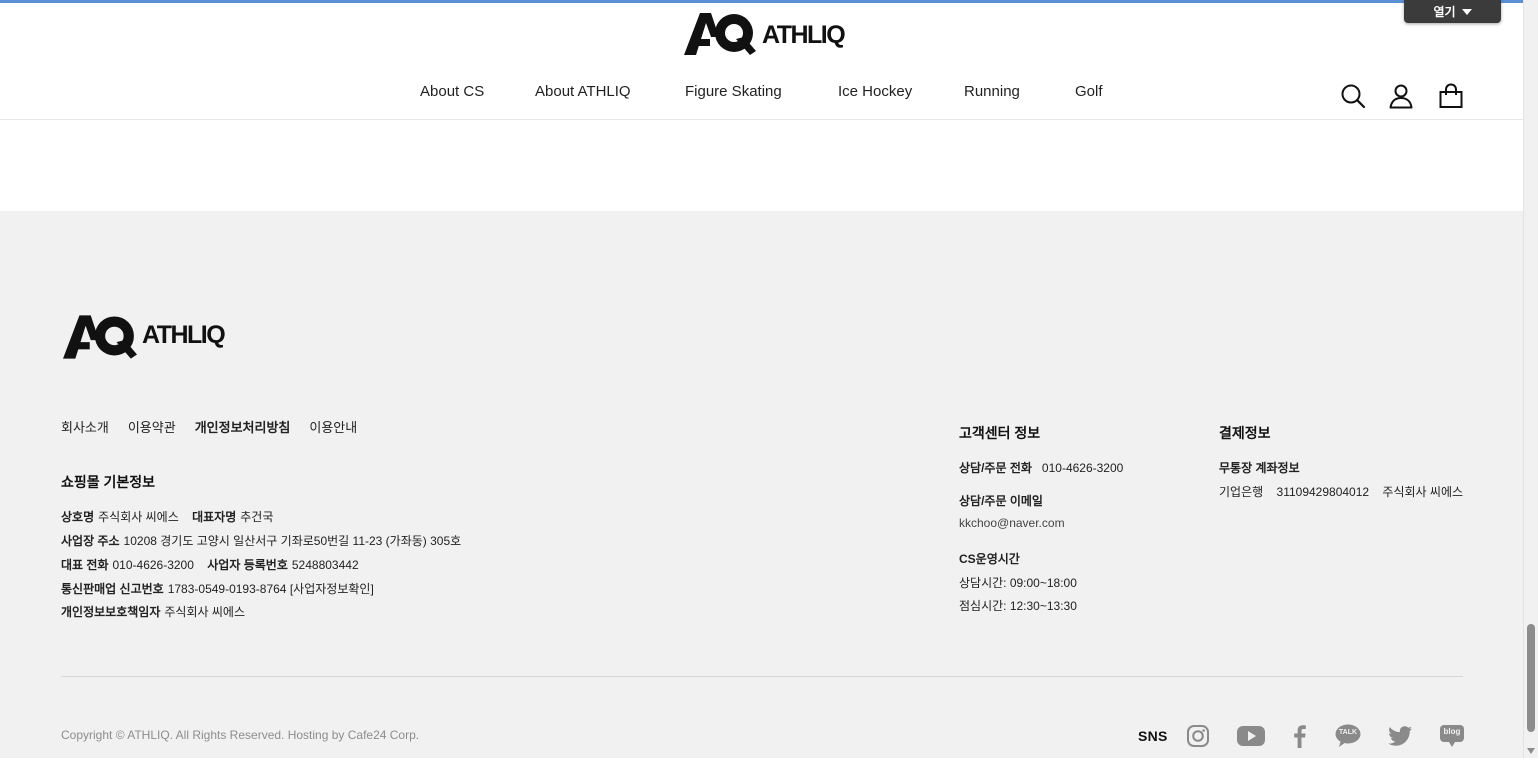  Describe the element at coordinates (1323, 492) in the screenshot. I see `account-number: 31109429804012` at that location.